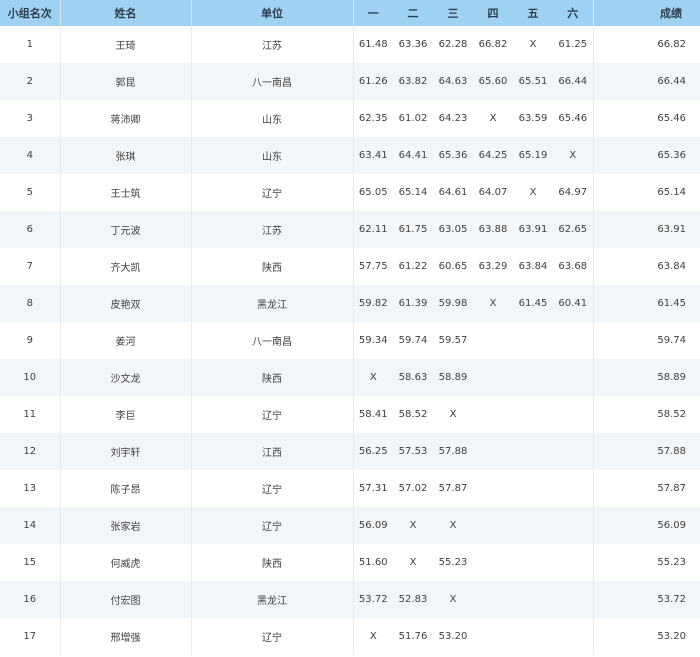 This screenshot has height=657, width=700. Describe the element at coordinates (573, 192) in the screenshot. I see `attempt-6-cell: 64.97` at that location.